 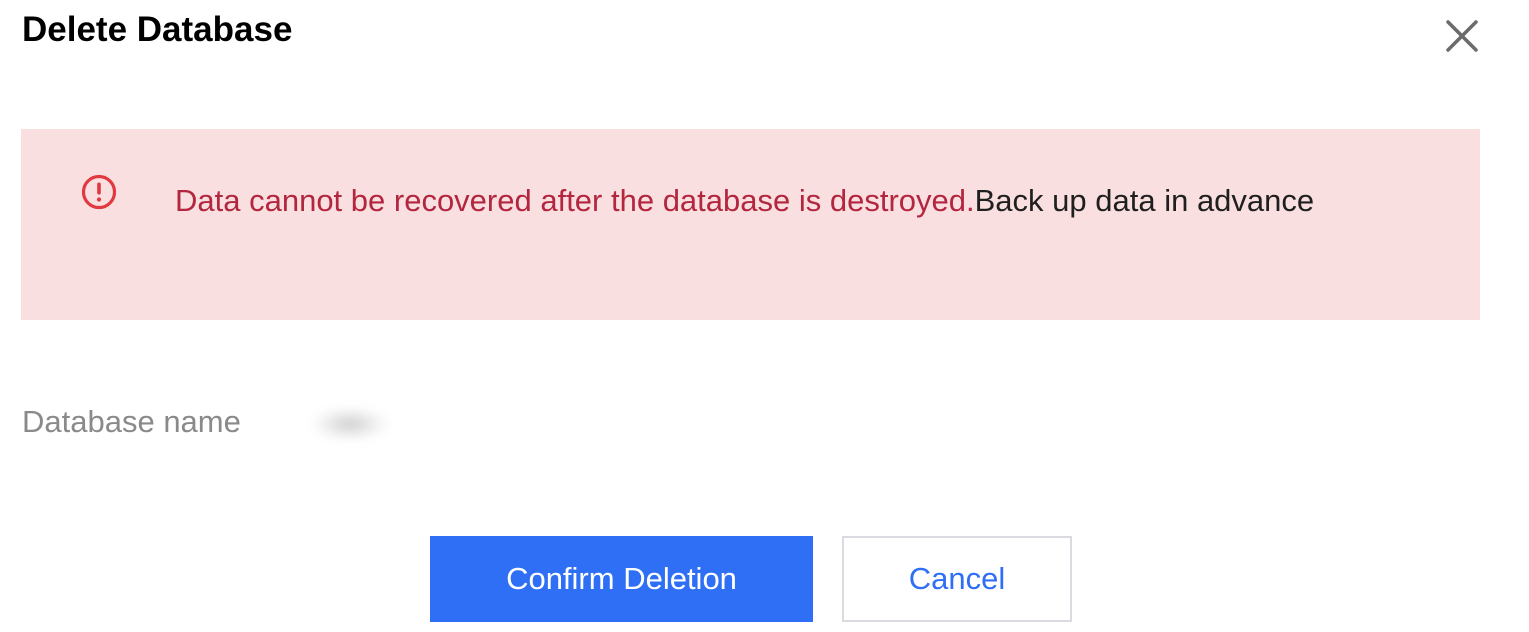 I want to click on close-icon, so click(x=1462, y=36).